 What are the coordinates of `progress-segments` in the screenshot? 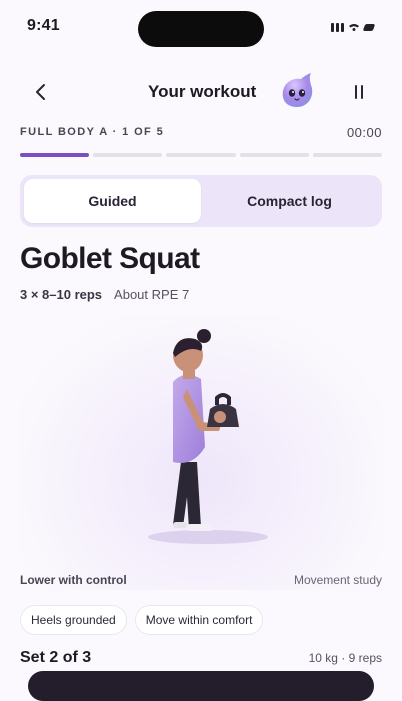 It's located at (201, 155).